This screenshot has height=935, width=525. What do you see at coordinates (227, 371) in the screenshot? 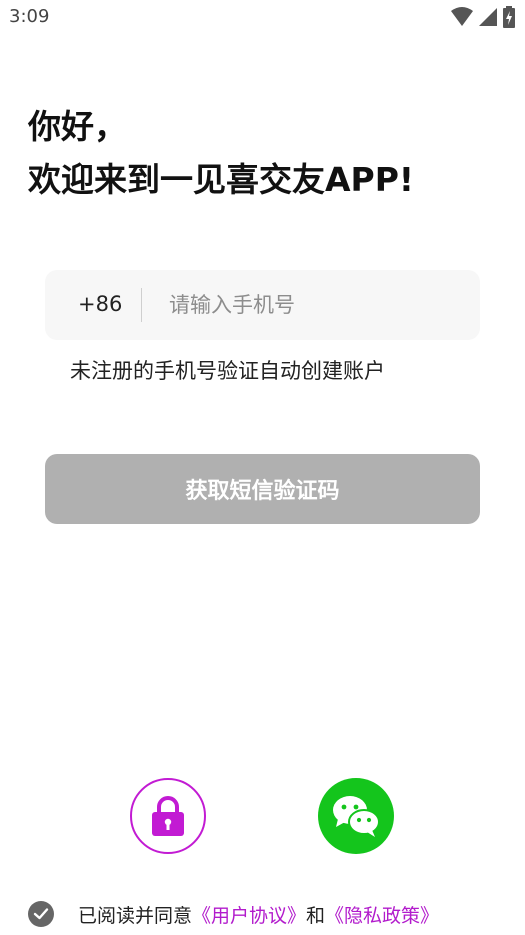
I see `phone-hint: 未注册的手机号验证自动创建账户` at bounding box center [227, 371].